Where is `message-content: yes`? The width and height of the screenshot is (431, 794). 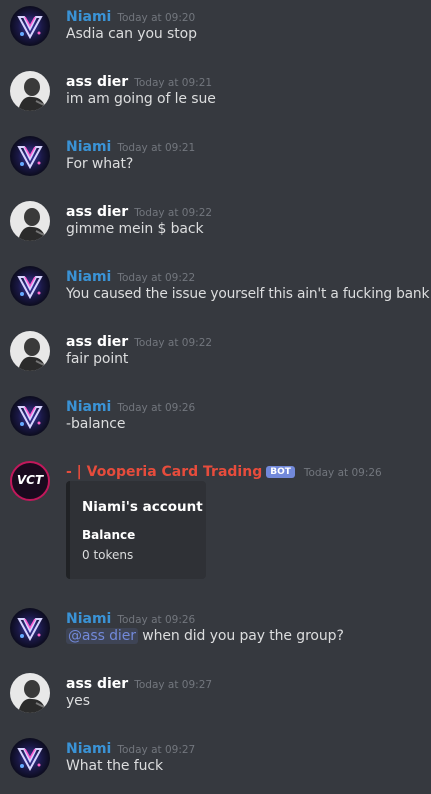
message-content: yes is located at coordinates (78, 701).